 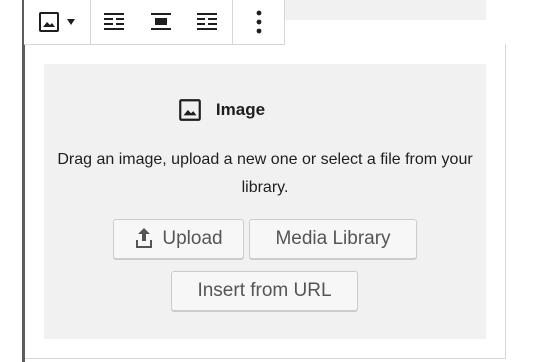 What do you see at coordinates (385, 10) in the screenshot?
I see `adjacent-block-strip` at bounding box center [385, 10].